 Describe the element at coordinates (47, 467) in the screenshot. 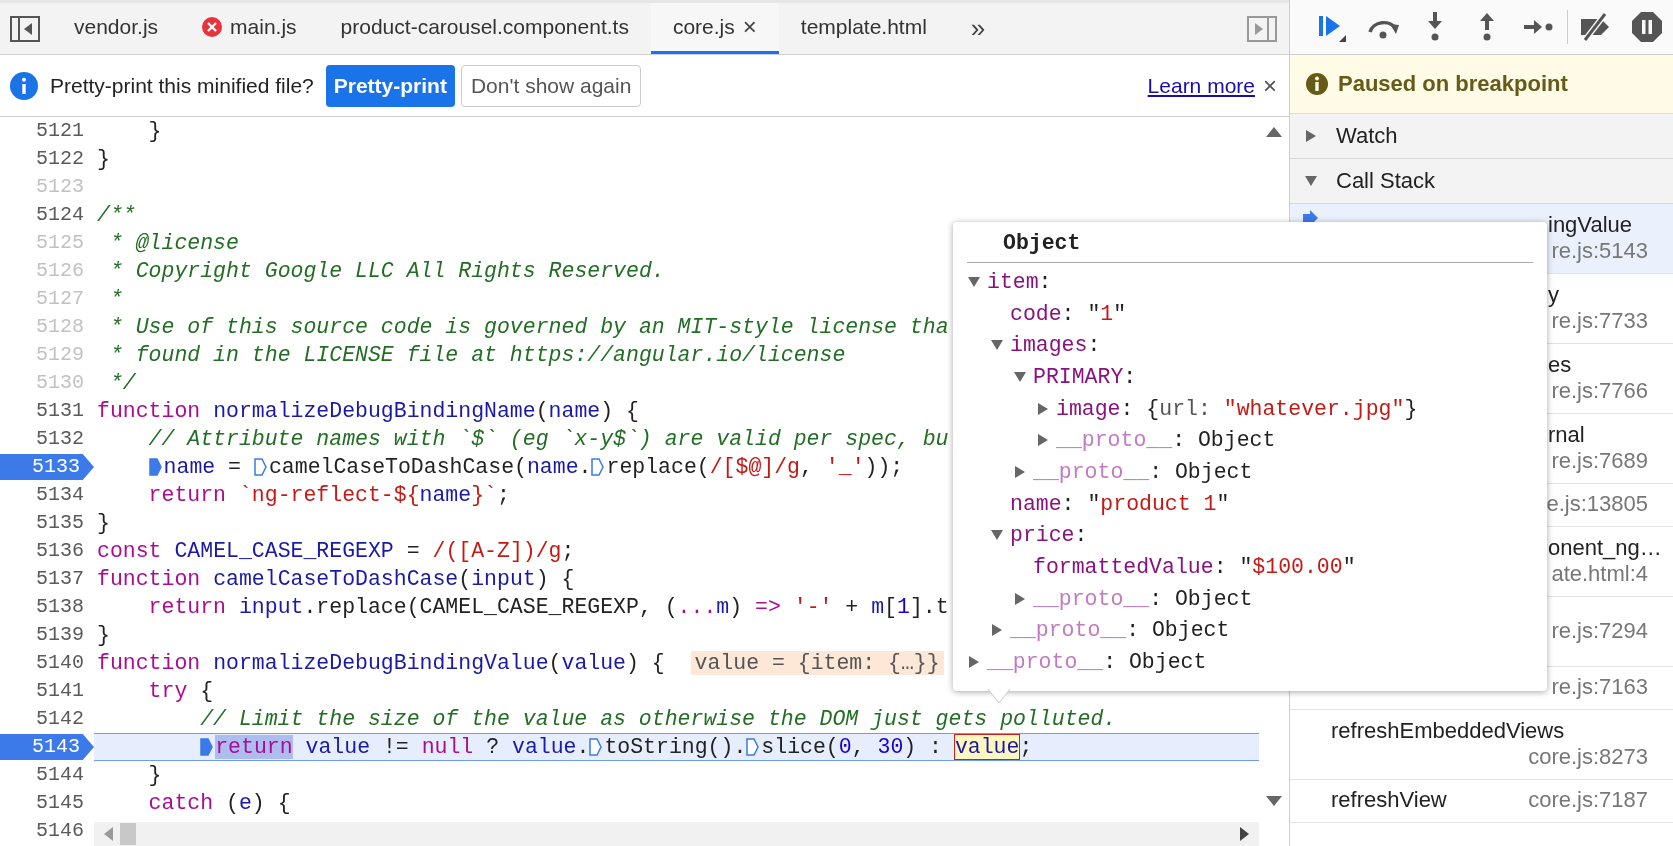

I see `line-number: 5133` at that location.